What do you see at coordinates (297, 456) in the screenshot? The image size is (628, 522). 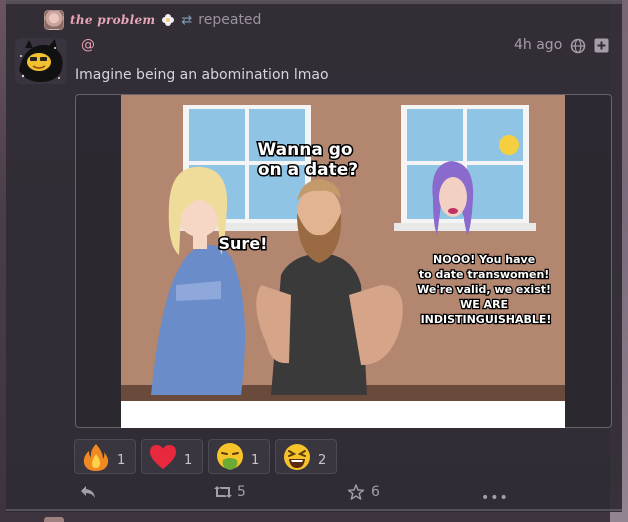 I see `laughing-face-icon` at bounding box center [297, 456].